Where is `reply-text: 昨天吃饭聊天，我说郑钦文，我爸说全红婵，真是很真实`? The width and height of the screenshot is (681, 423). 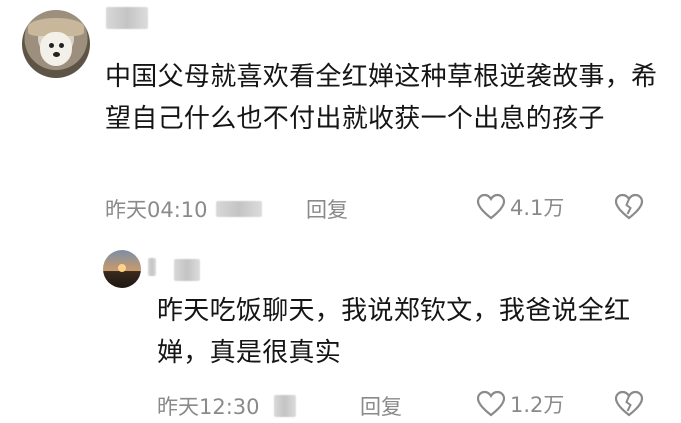
reply-text: 昨天吃饭聊天，我说郑钦文，我爸说全红婵，真是很真实 is located at coordinates (394, 332).